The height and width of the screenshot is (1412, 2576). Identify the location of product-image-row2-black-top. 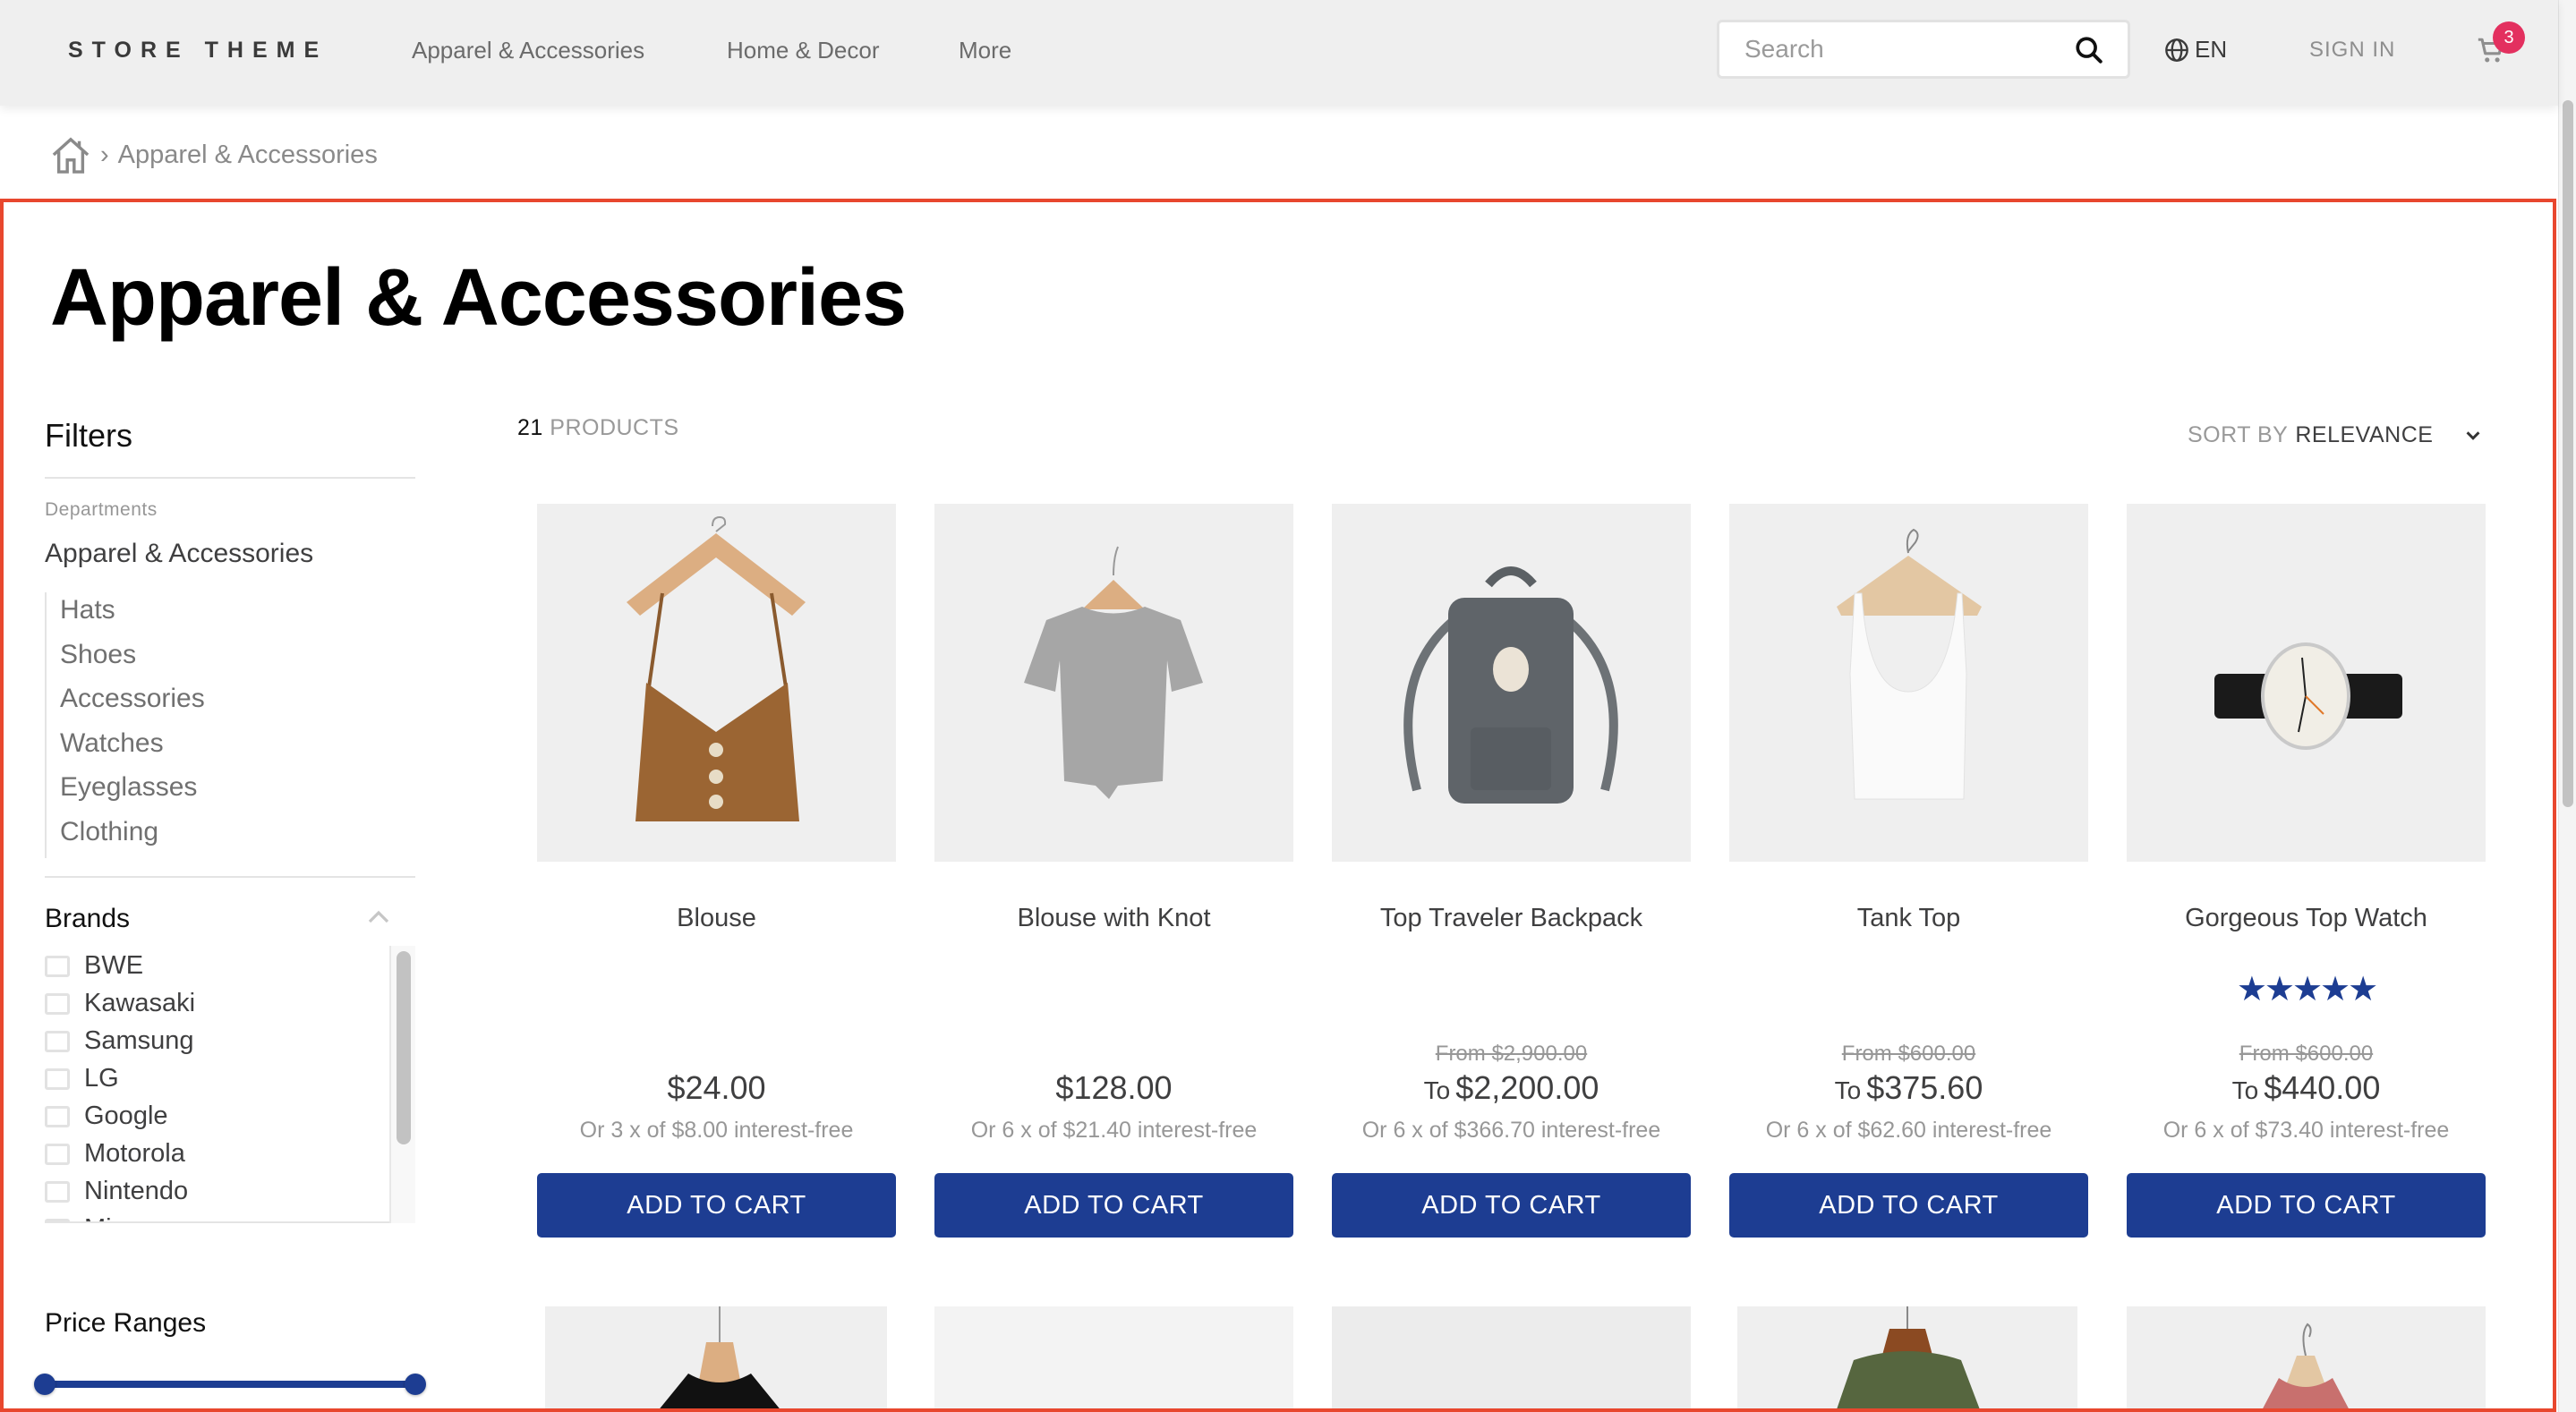
(716, 1359).